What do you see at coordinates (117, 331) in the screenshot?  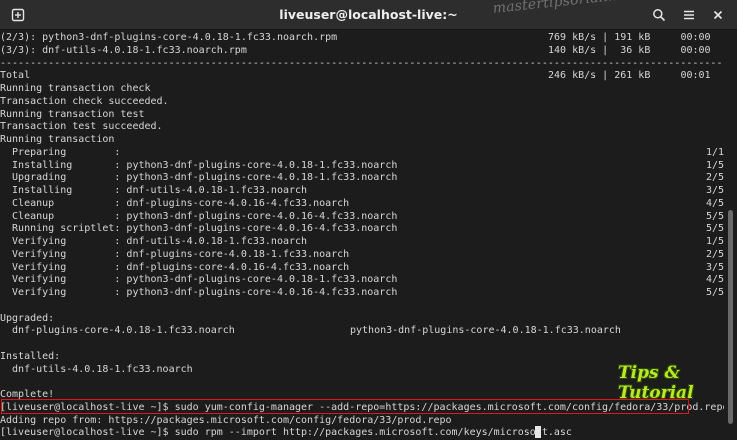 I see `terminal-line-text: dnf-plugins-core-4.0.18-1.fc33.noarch` at bounding box center [117, 331].